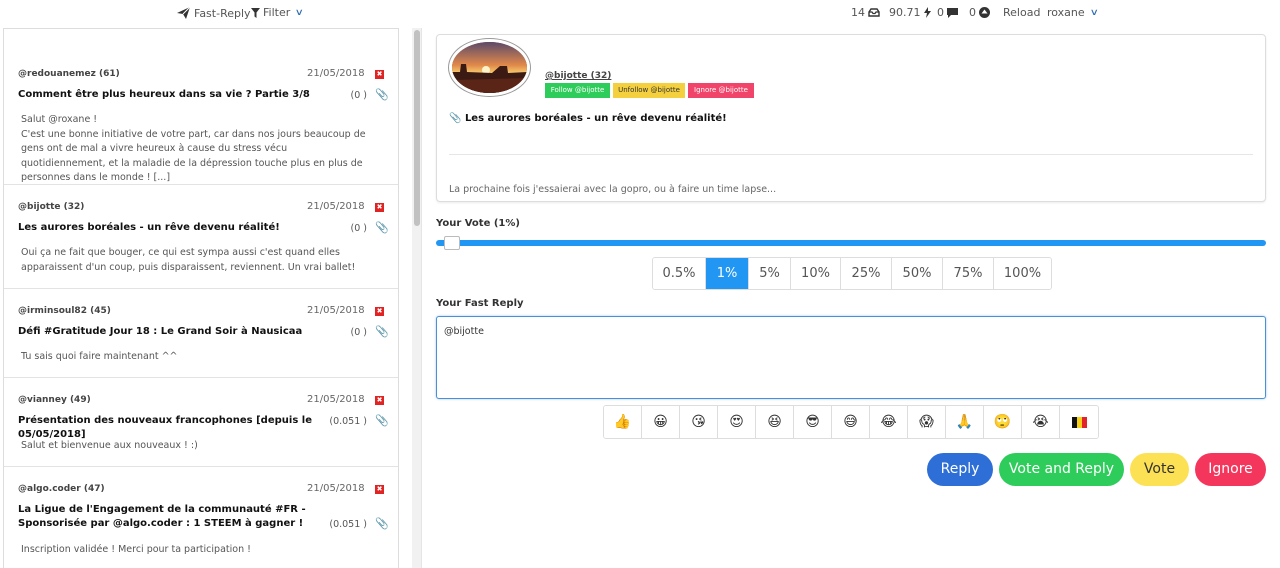 The height and width of the screenshot is (568, 1280). I want to click on comments-count: 0, so click(940, 12).